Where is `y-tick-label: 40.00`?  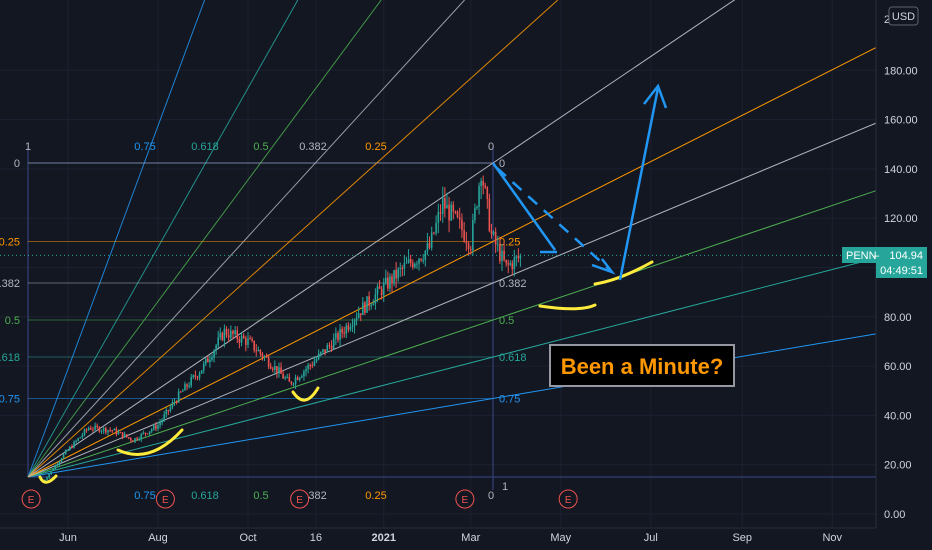 y-tick-label: 40.00 is located at coordinates (898, 416).